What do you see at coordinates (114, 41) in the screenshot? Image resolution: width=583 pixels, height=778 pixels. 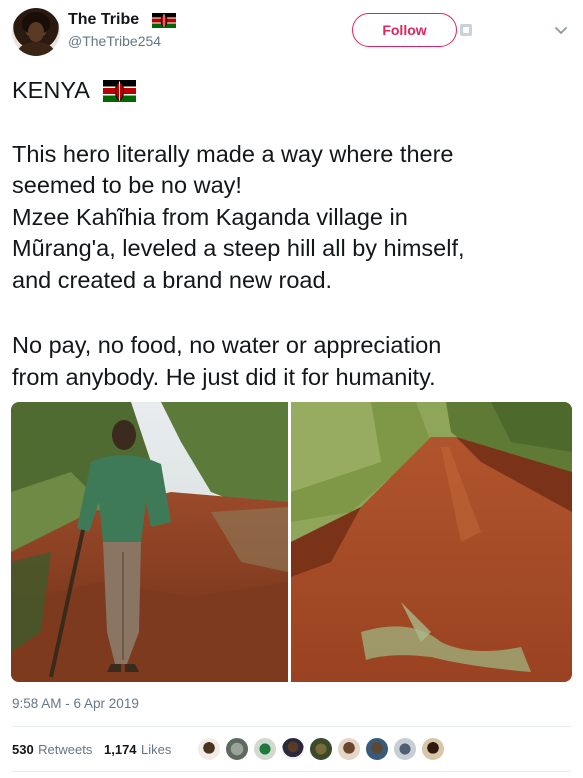 I see `user-handle: @TheTribe254` at bounding box center [114, 41].